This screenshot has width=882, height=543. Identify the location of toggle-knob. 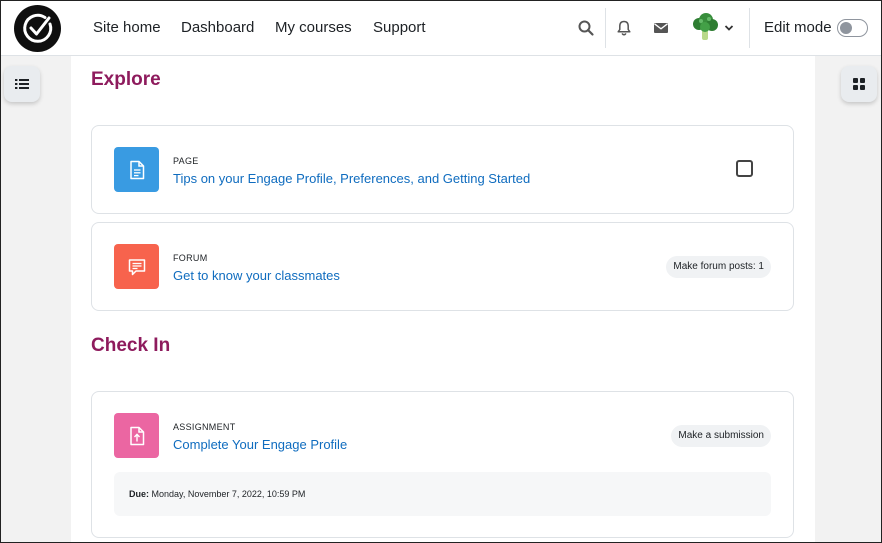
(846, 28).